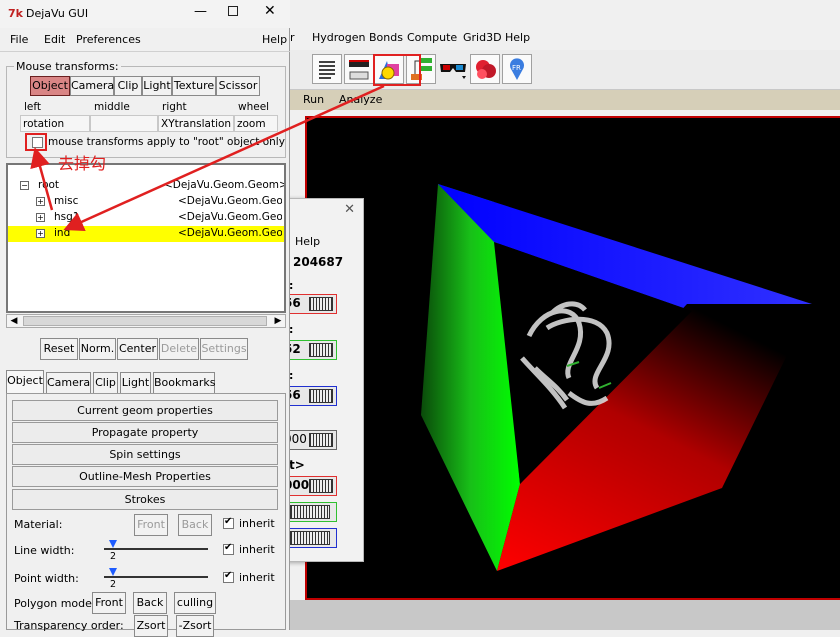 Image resolution: width=840 pixels, height=637 pixels. Describe the element at coordinates (482, 37) in the screenshot. I see `bg-menu-grid3d: Grid3D` at that location.